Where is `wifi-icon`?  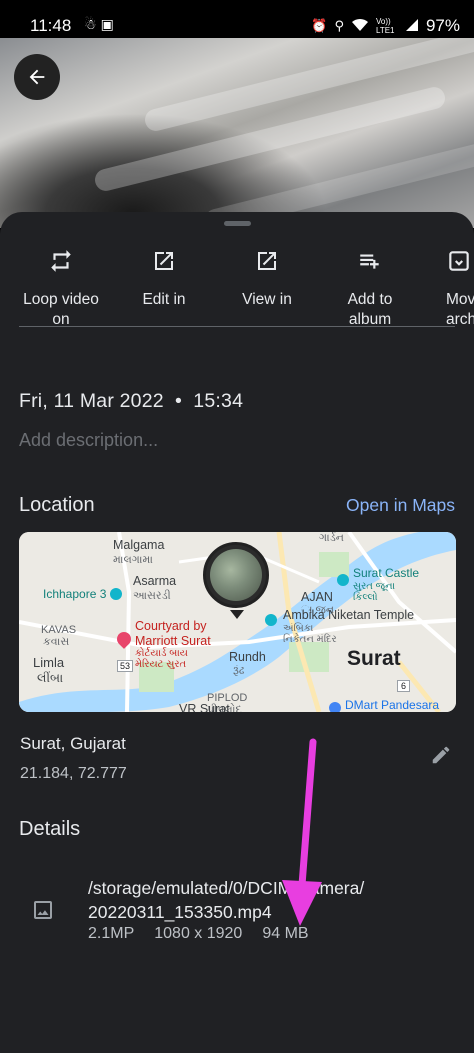
wifi-icon is located at coordinates (360, 26).